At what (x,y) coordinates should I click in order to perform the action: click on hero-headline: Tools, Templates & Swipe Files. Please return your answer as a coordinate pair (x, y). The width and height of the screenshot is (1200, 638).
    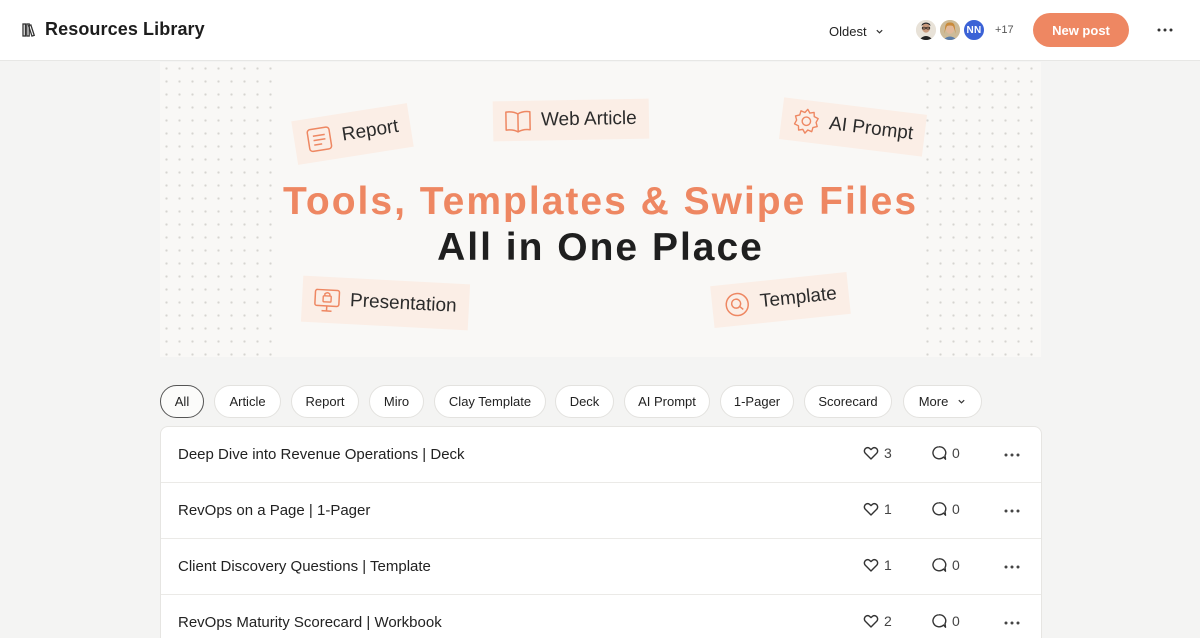
    Looking at the image, I should click on (600, 201).